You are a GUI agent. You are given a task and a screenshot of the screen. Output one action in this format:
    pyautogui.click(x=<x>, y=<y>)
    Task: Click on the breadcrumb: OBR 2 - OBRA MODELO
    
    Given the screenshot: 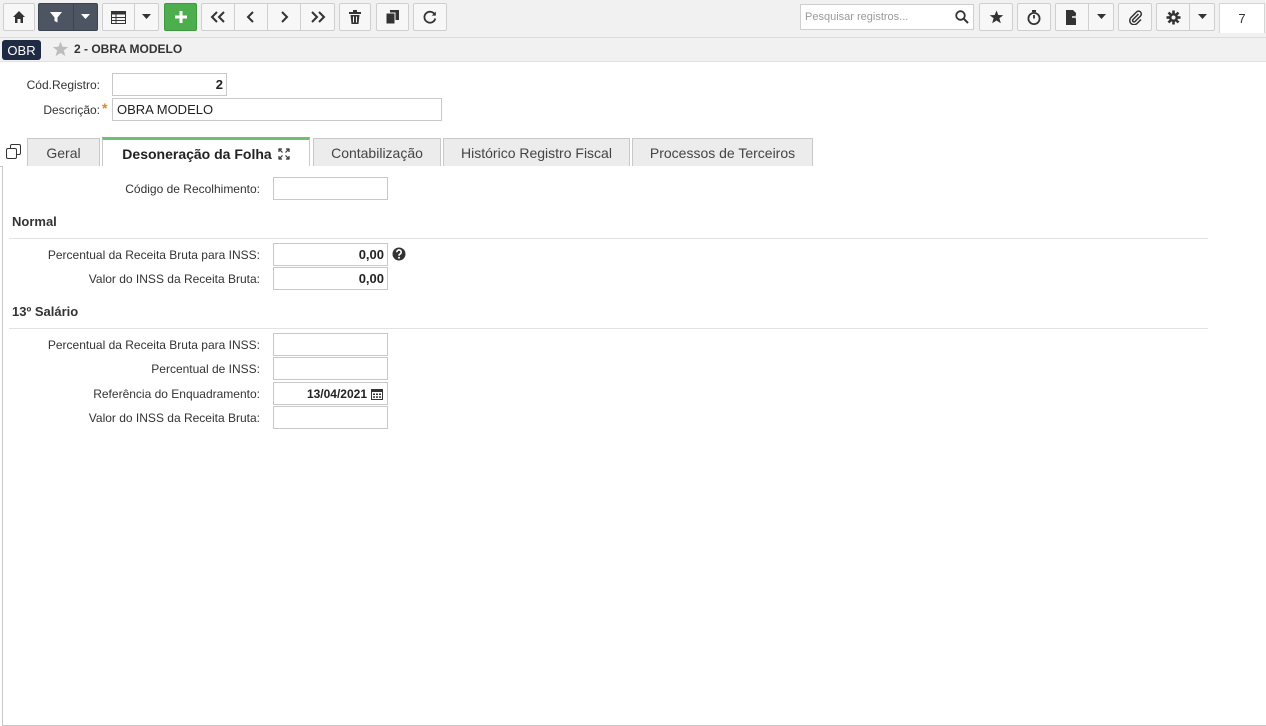 What is the action you would take?
    pyautogui.click(x=633, y=50)
    